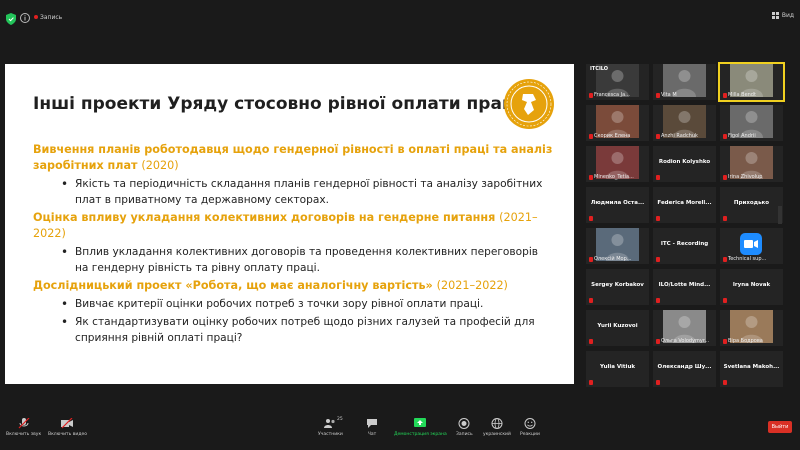  What do you see at coordinates (530, 434) in the screenshot?
I see `reactions-label: Реакции` at bounding box center [530, 434].